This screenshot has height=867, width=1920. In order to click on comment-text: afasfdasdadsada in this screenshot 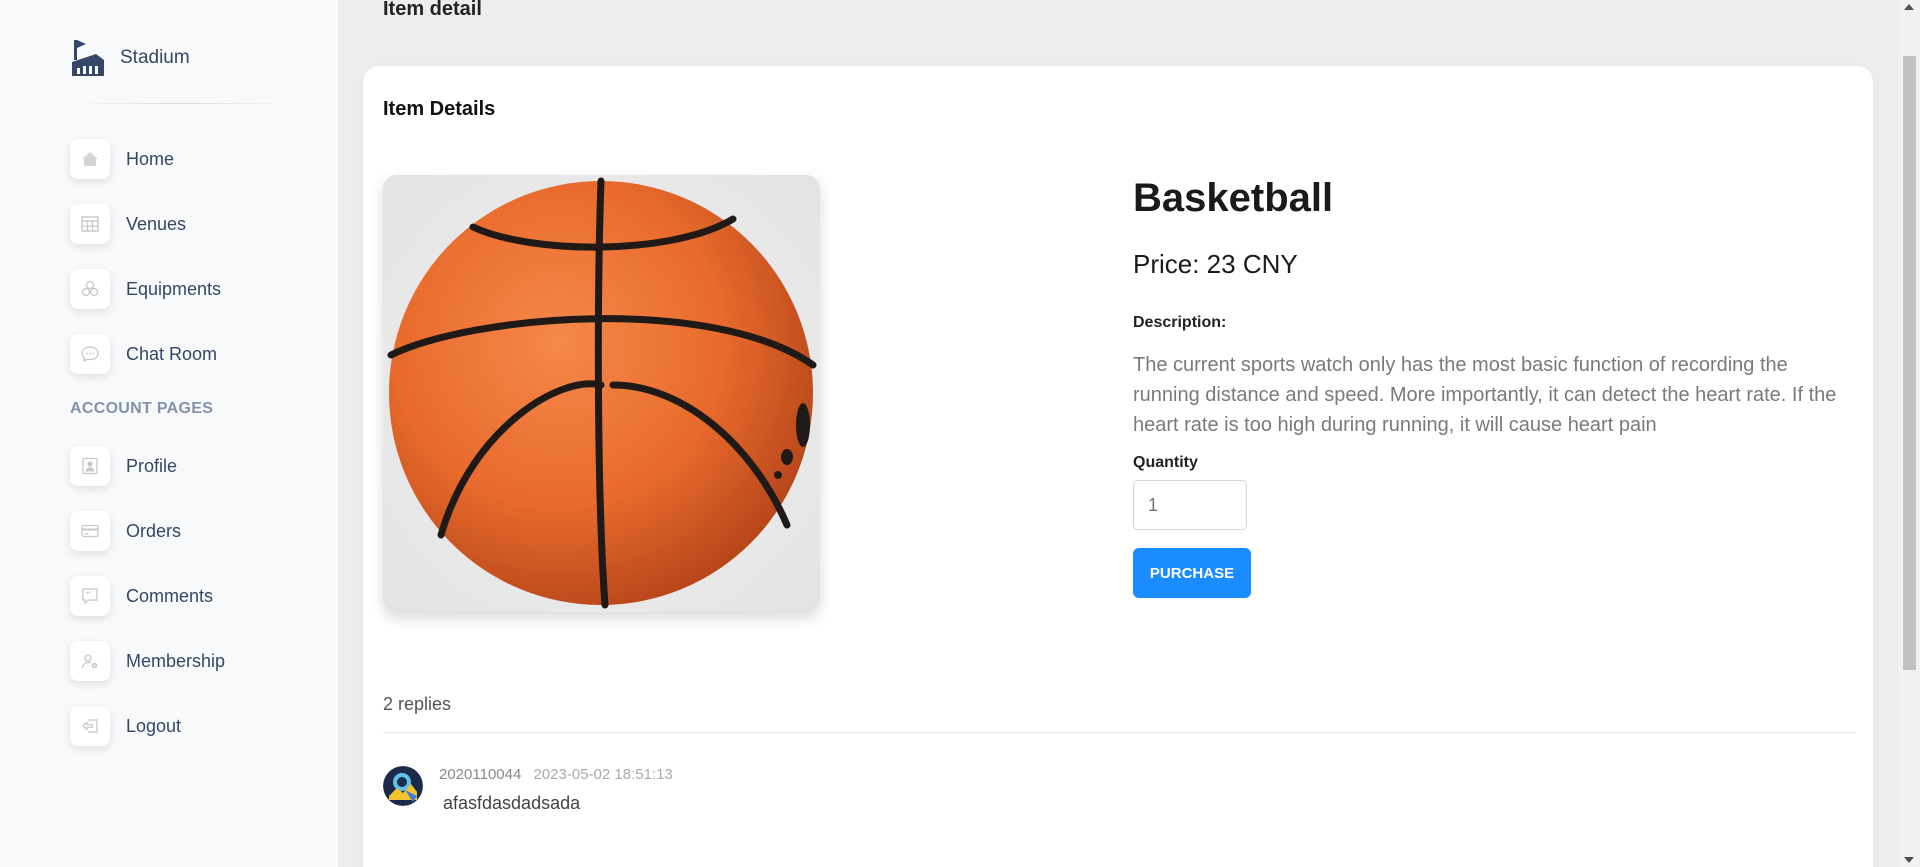, I will do `click(512, 803)`.